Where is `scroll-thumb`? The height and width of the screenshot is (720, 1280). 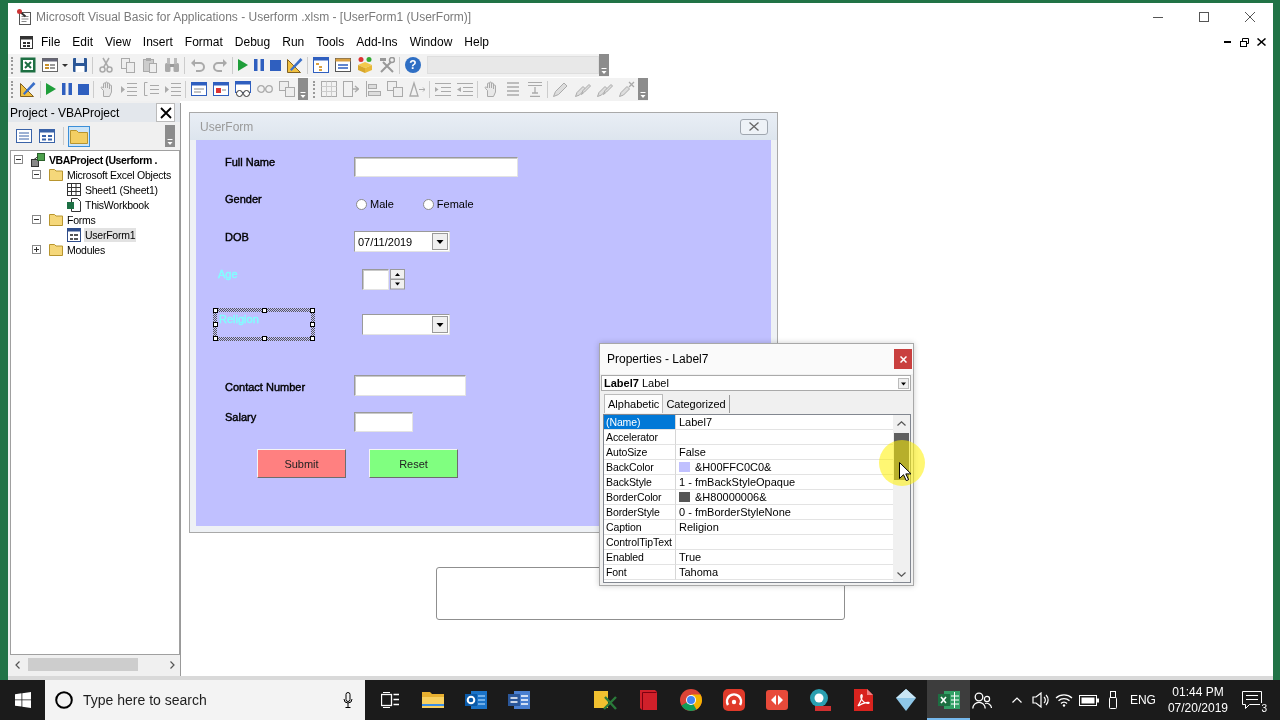
scroll-thumb is located at coordinates (83, 664).